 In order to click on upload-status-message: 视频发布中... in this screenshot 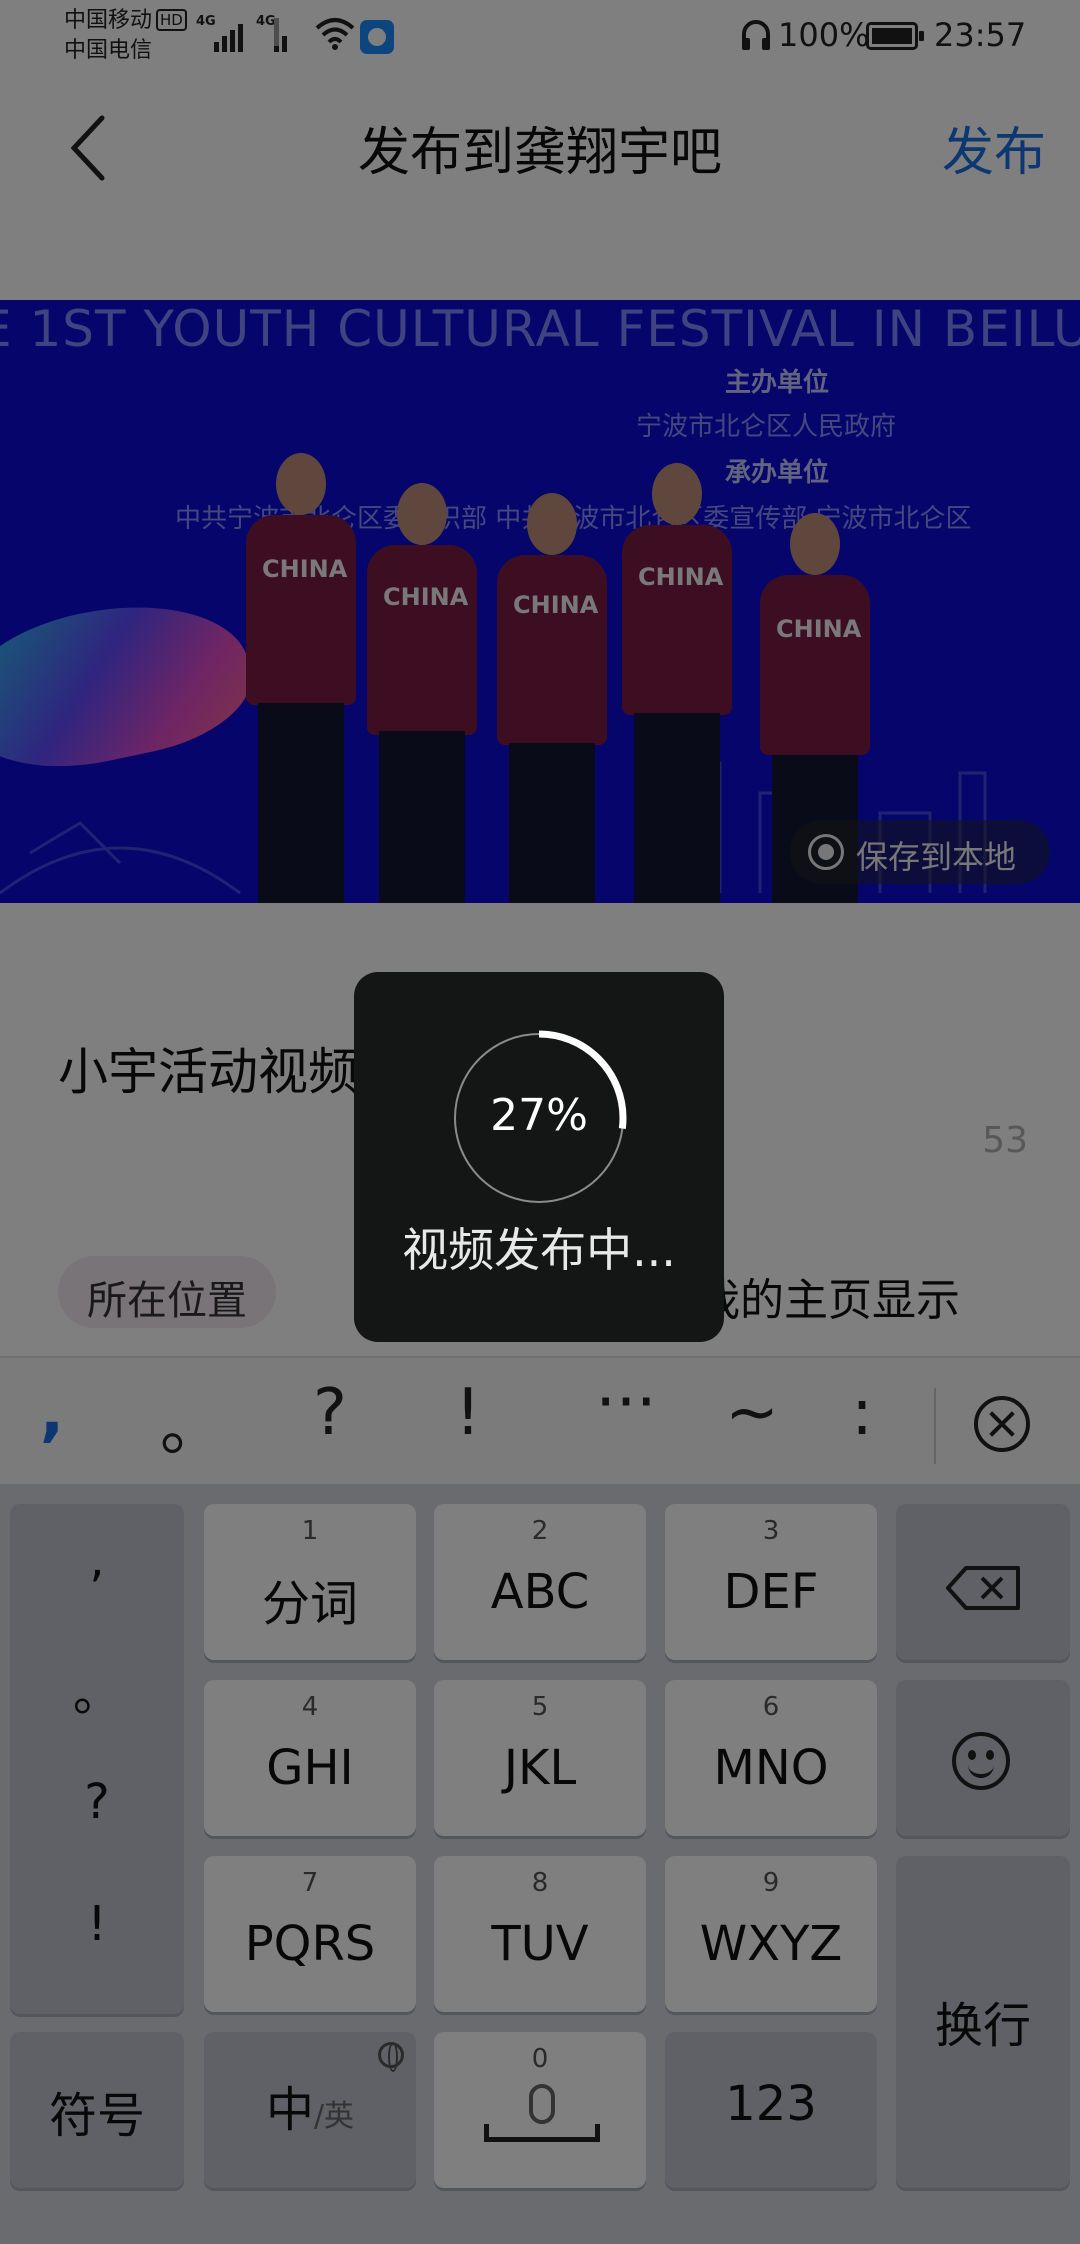, I will do `click(539, 1250)`.